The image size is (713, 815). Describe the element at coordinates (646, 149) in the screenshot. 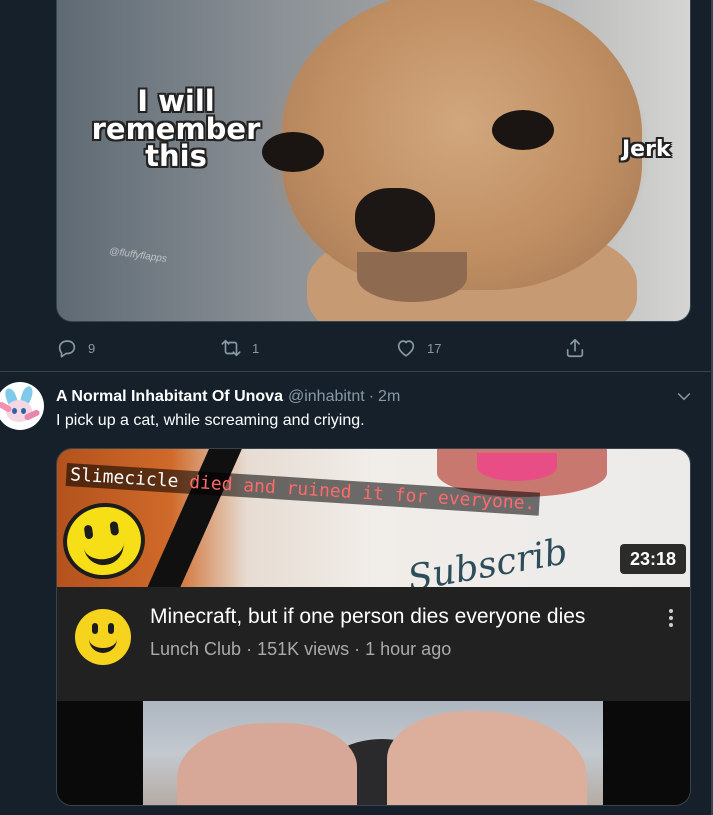

I see `meme-caption-right: Jerk` at that location.